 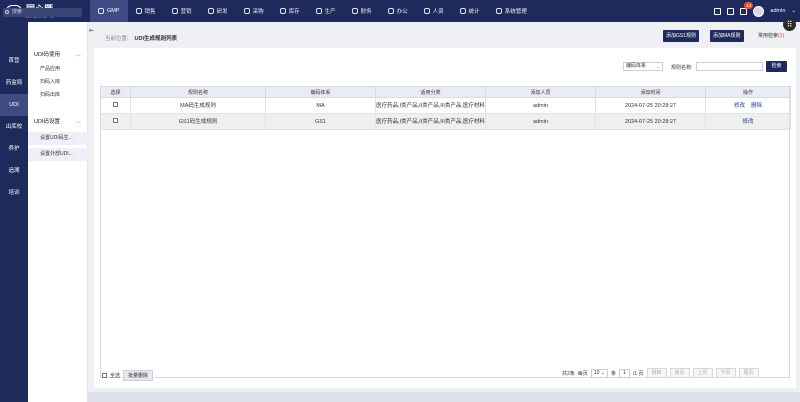 I want to click on hr-icon, so click(x=426, y=11).